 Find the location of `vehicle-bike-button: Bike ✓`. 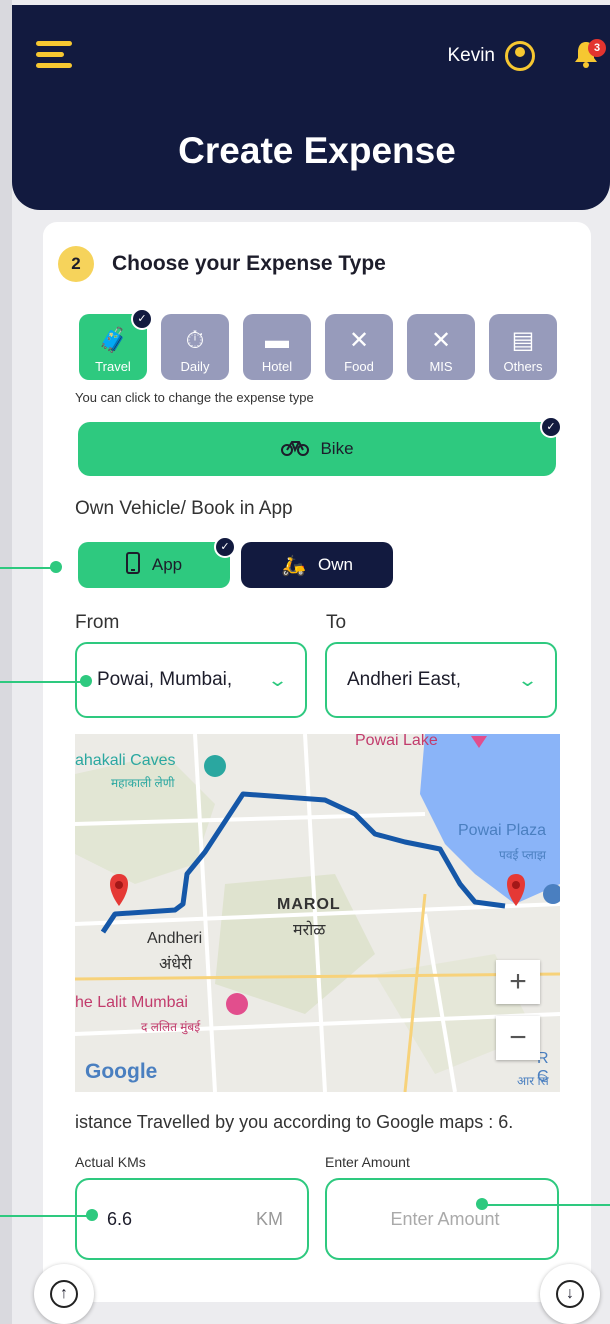

vehicle-bike-button: Bike ✓ is located at coordinates (320, 446).